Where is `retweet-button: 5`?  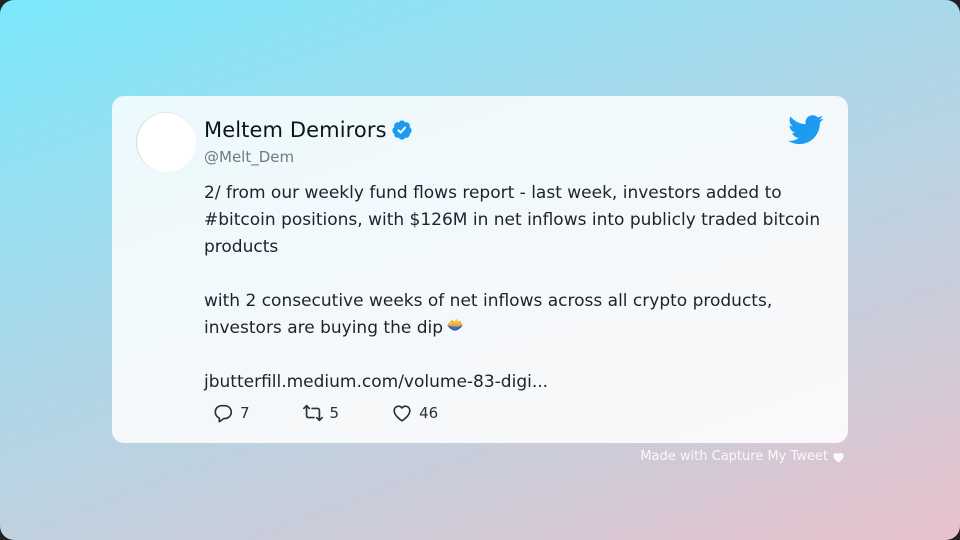 retweet-button: 5 is located at coordinates (321, 413).